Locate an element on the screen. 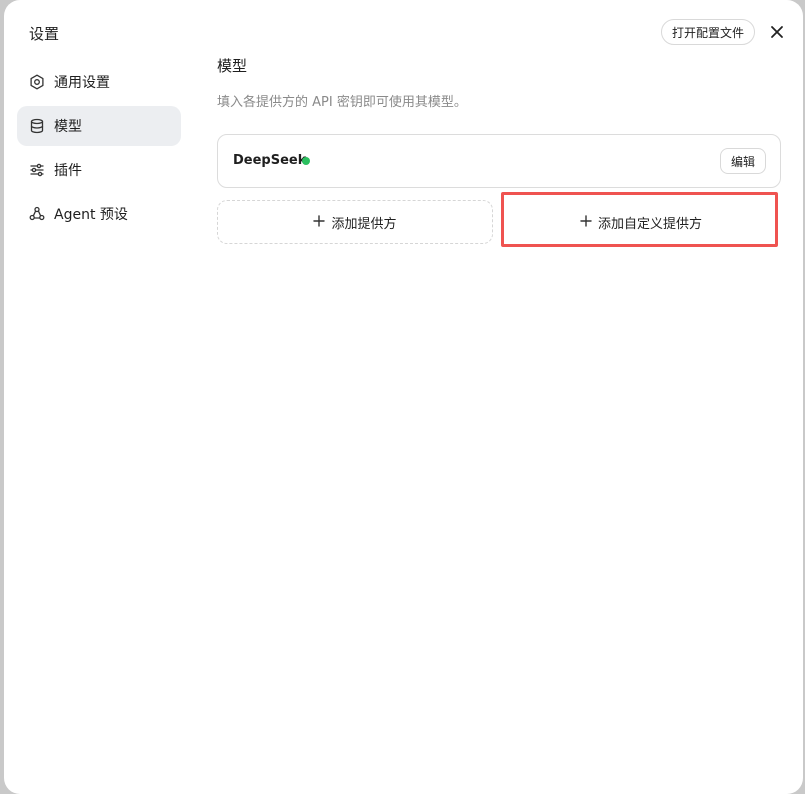 This screenshot has width=805, height=794. sidebar-item-plugins: 插件 is located at coordinates (99, 170).